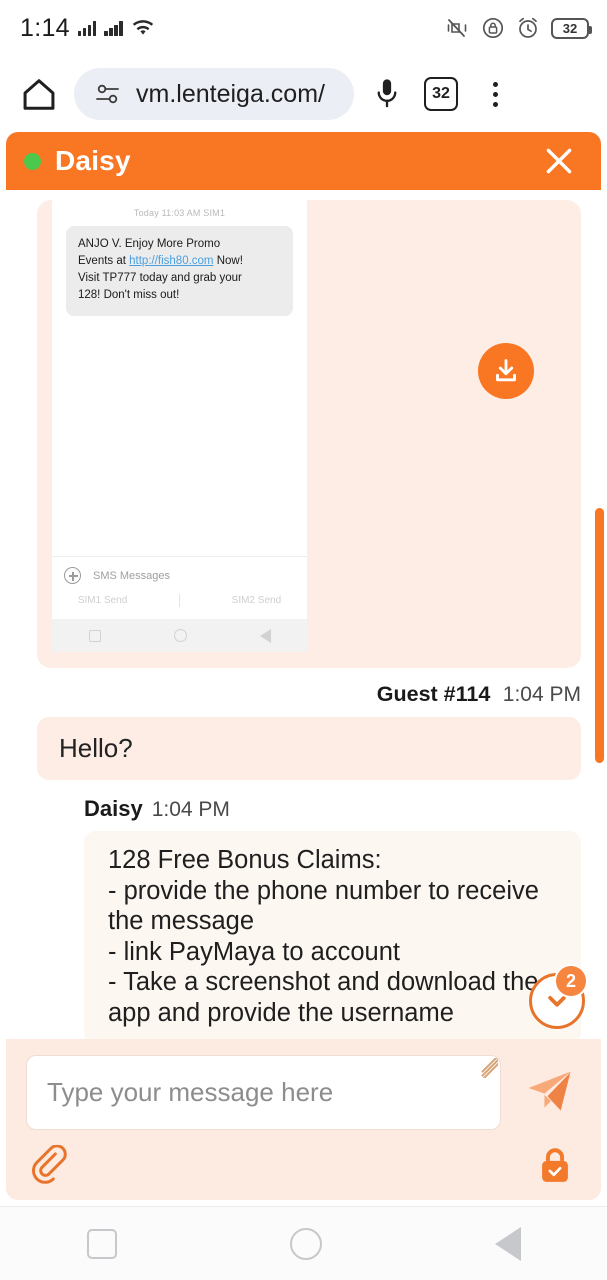  Describe the element at coordinates (457, 28) in the screenshot. I see `vibrate-mute-icon` at that location.